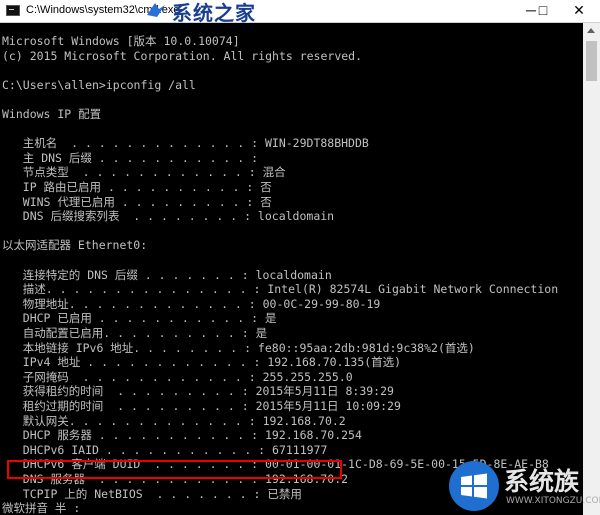 Image resolution: width=600 pixels, height=515 pixels. I want to click on console-line: 自动配置已启用. . . . . . . . . . : 是, so click(135, 333).